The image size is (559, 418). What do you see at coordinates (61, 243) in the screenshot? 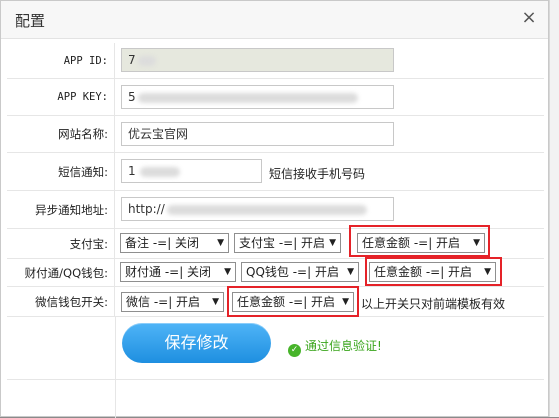
I see `alipay-label: 支付宝:` at bounding box center [61, 243].